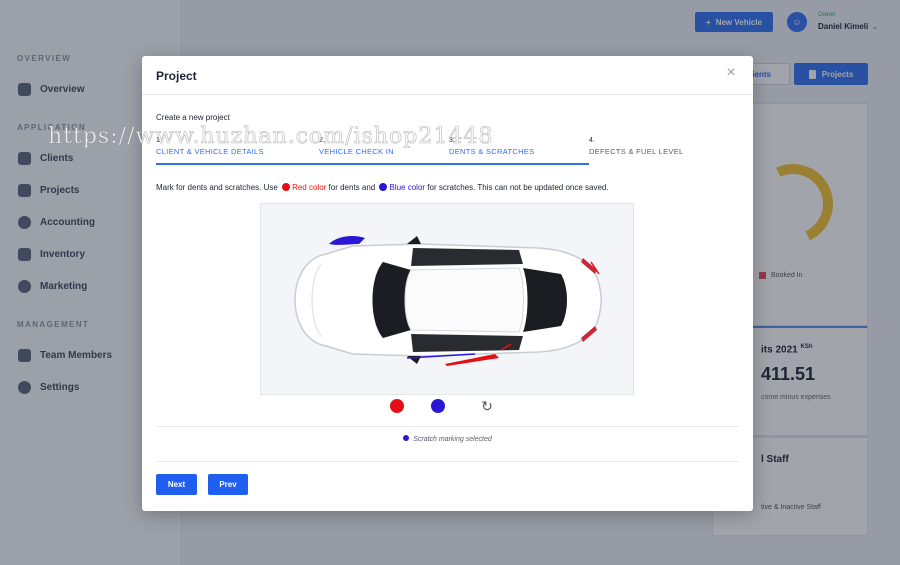 This screenshot has height=565, width=900. I want to click on rear-window, so click(545, 300).